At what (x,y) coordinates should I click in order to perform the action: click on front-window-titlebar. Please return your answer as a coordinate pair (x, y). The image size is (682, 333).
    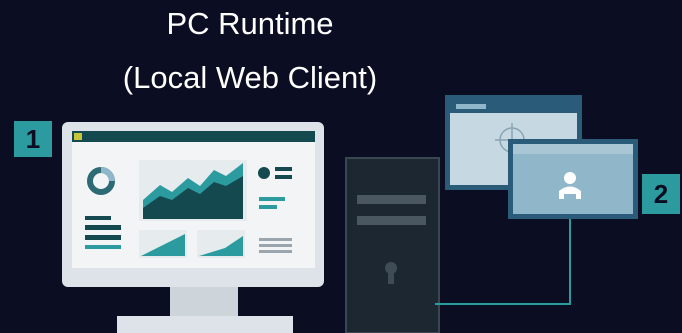
    Looking at the image, I should click on (573, 149).